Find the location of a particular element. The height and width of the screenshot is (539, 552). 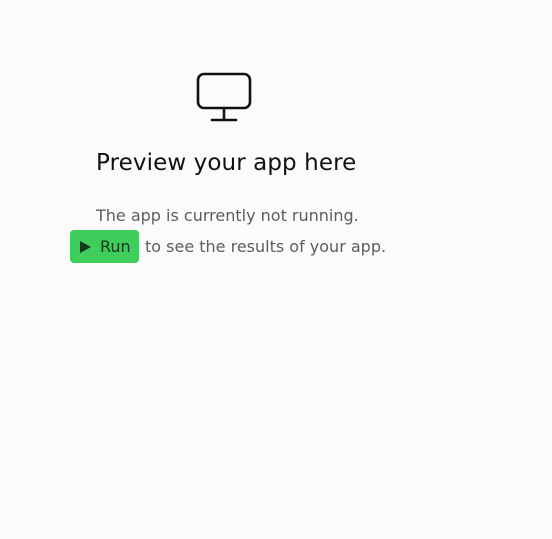

play-icon is located at coordinates (85, 246).